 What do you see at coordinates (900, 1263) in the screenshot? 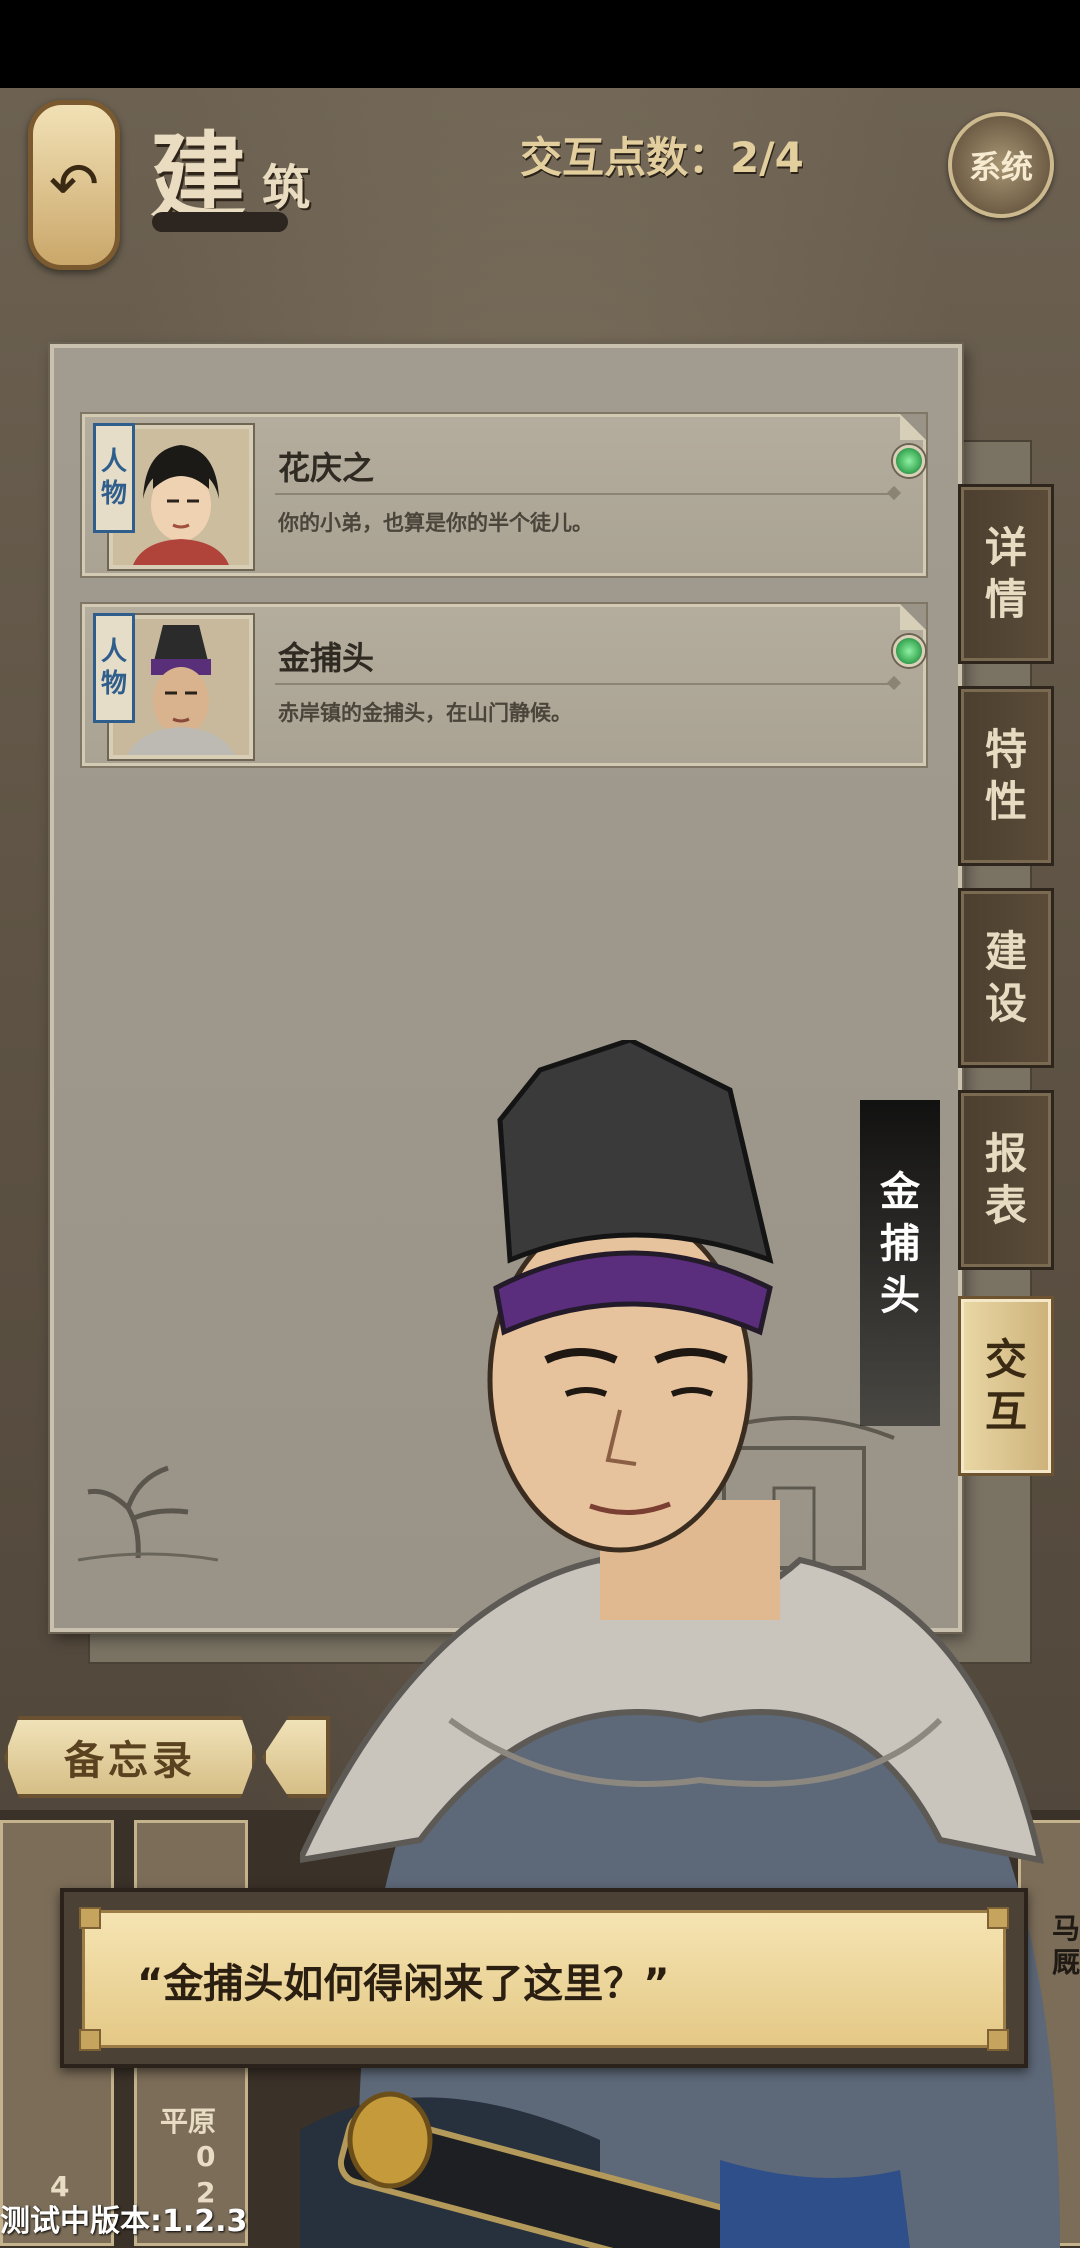
I see `speaker-name-plate: 金 捕 头` at bounding box center [900, 1263].